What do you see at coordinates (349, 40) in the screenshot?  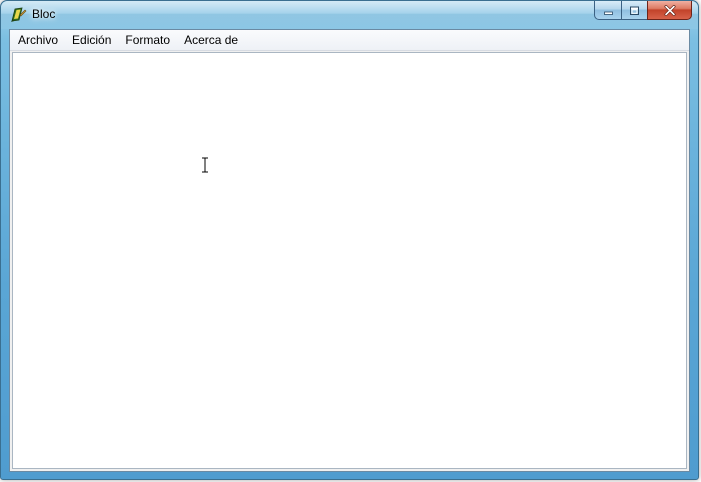 I see `menu-bar: Archivo Edición Formato Acerca de` at bounding box center [349, 40].